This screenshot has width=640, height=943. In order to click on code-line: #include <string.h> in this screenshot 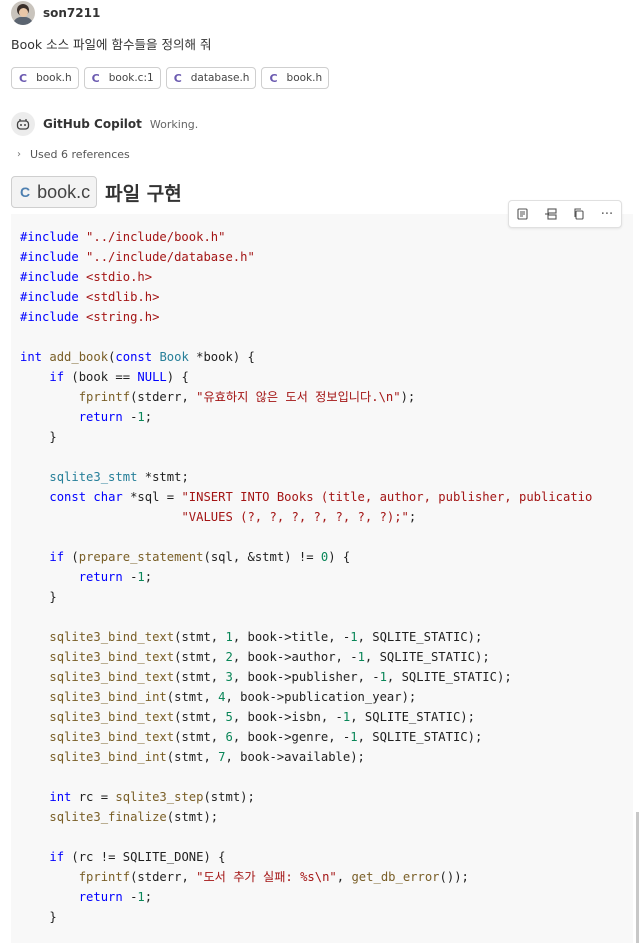, I will do `click(90, 317)`.